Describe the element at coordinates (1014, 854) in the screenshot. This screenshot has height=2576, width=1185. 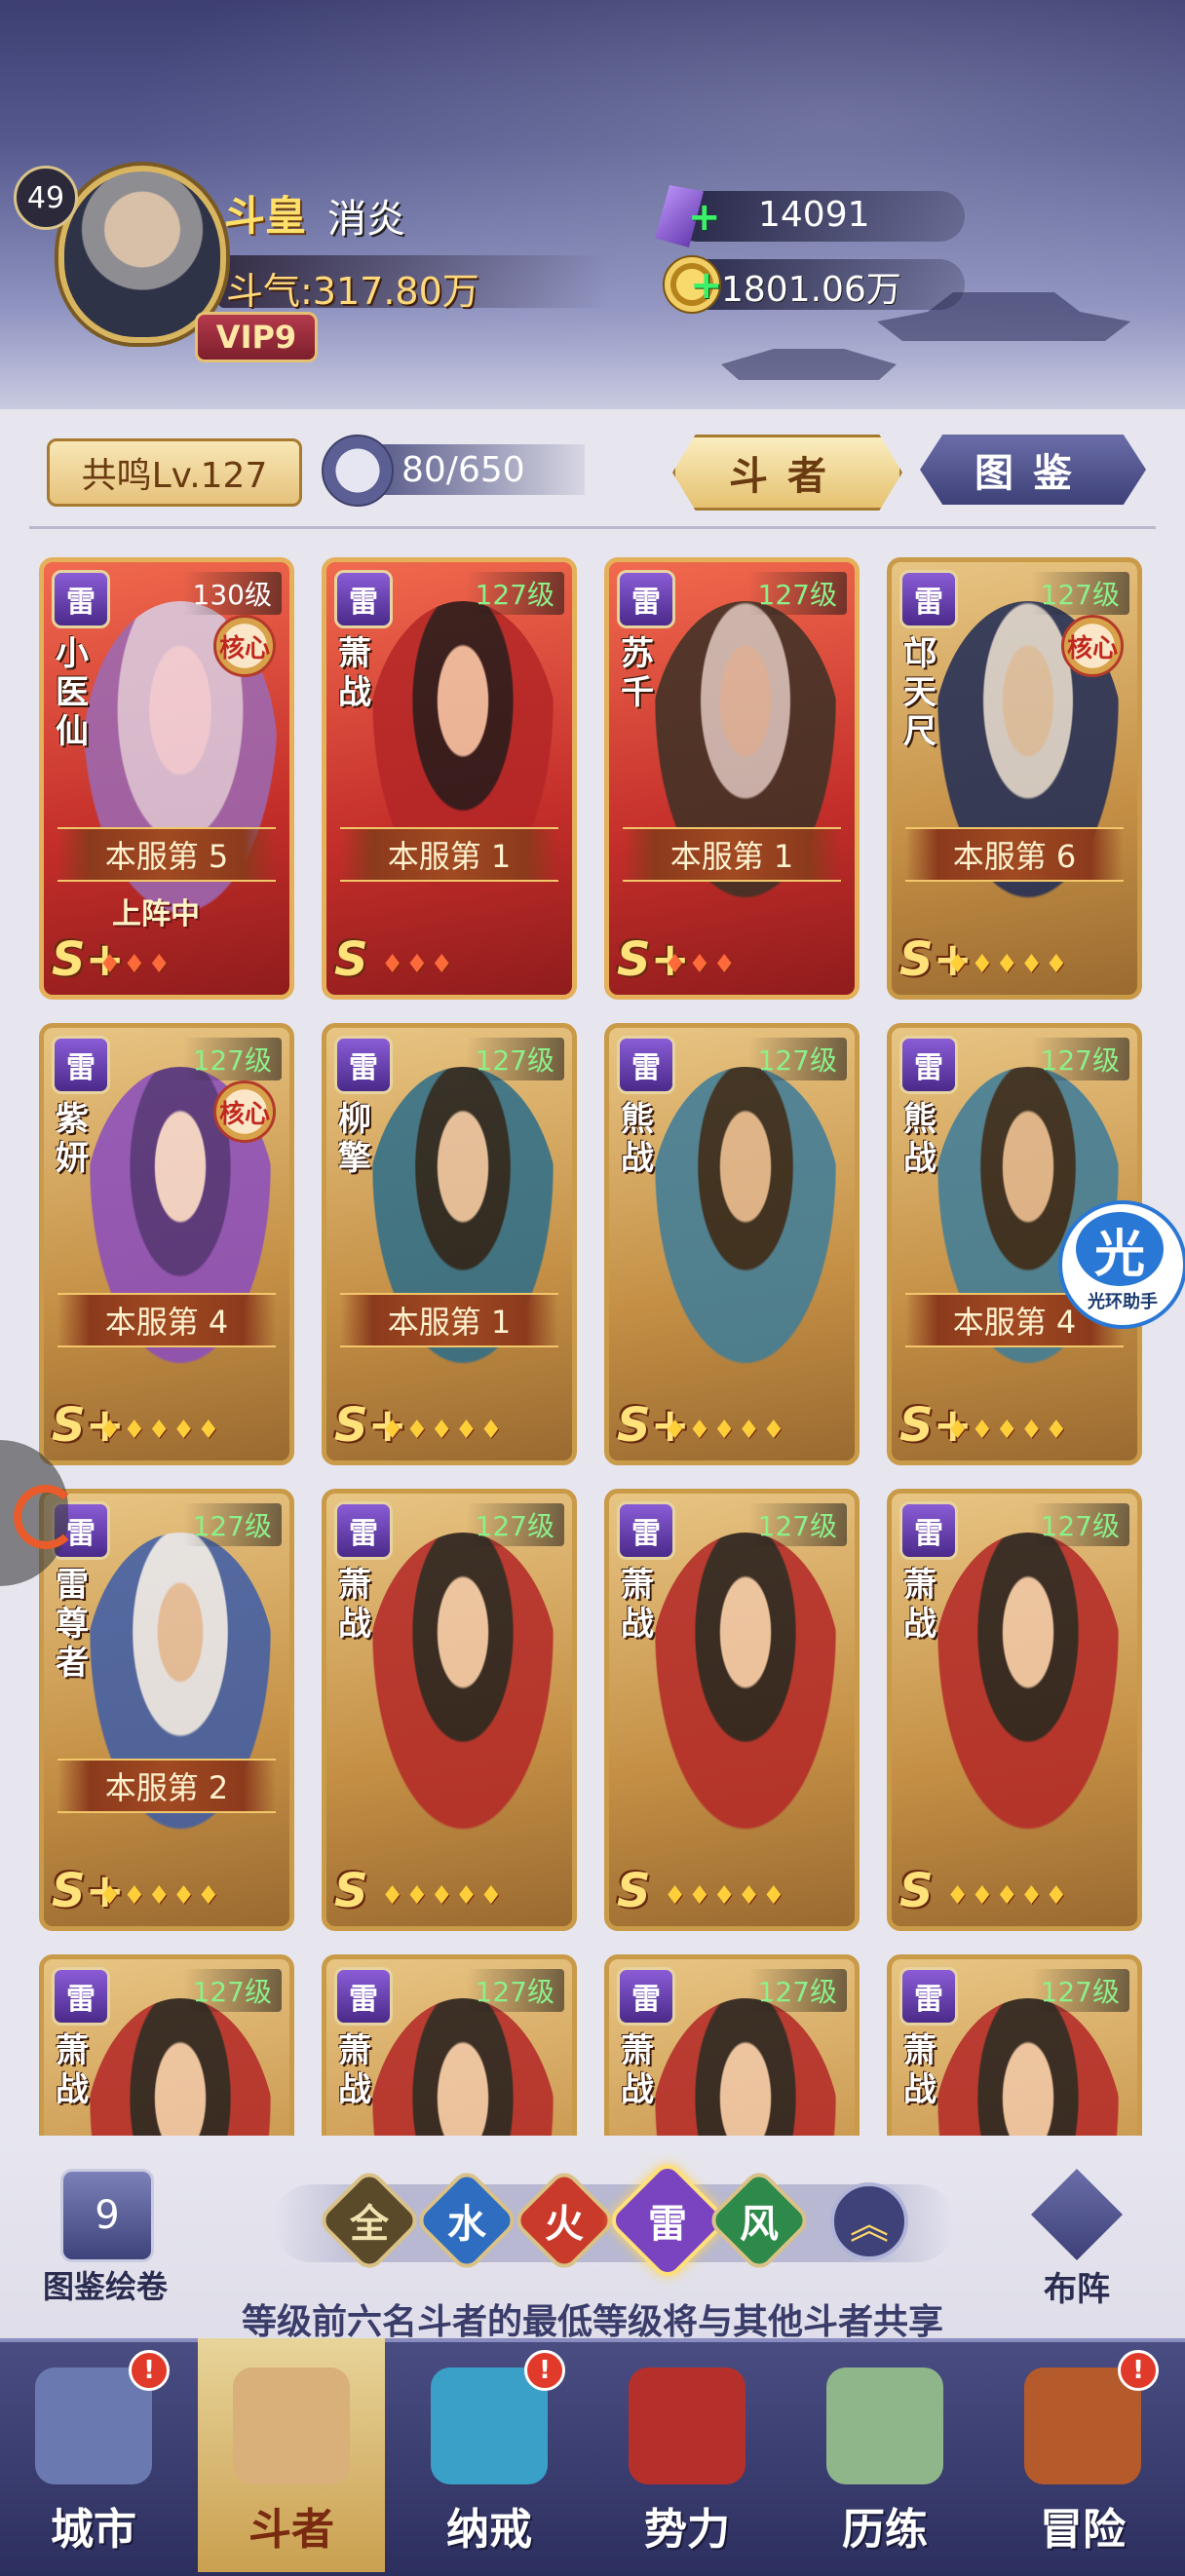
I see `server-rank-banner: 本服第 6` at that location.